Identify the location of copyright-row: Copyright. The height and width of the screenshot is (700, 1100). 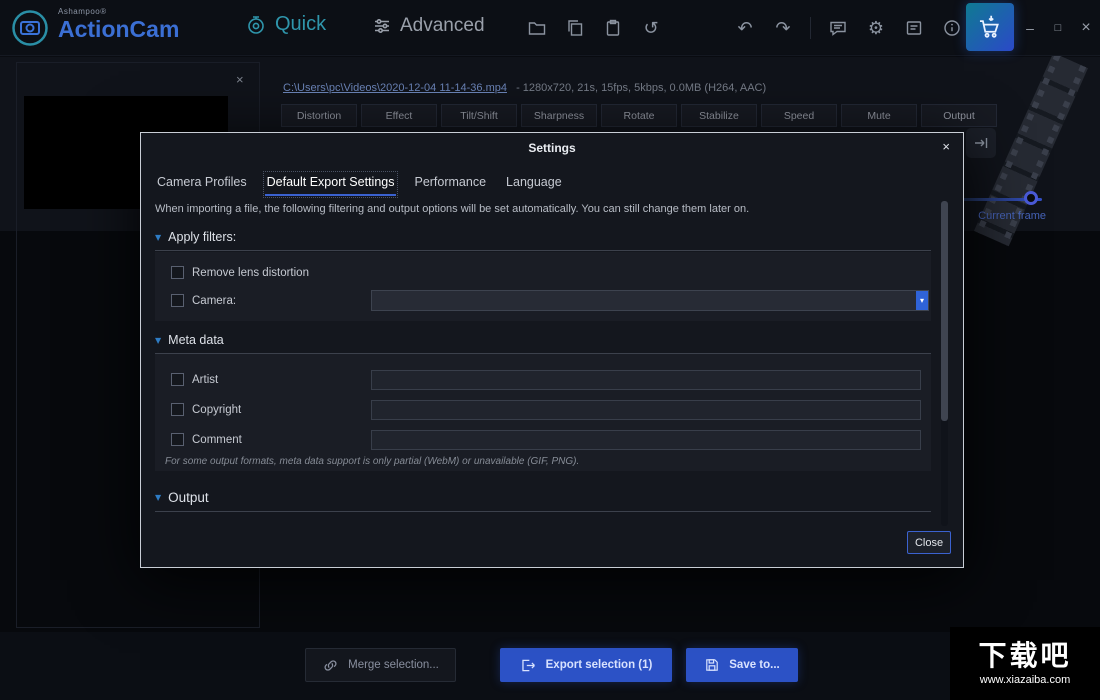
(206, 409).